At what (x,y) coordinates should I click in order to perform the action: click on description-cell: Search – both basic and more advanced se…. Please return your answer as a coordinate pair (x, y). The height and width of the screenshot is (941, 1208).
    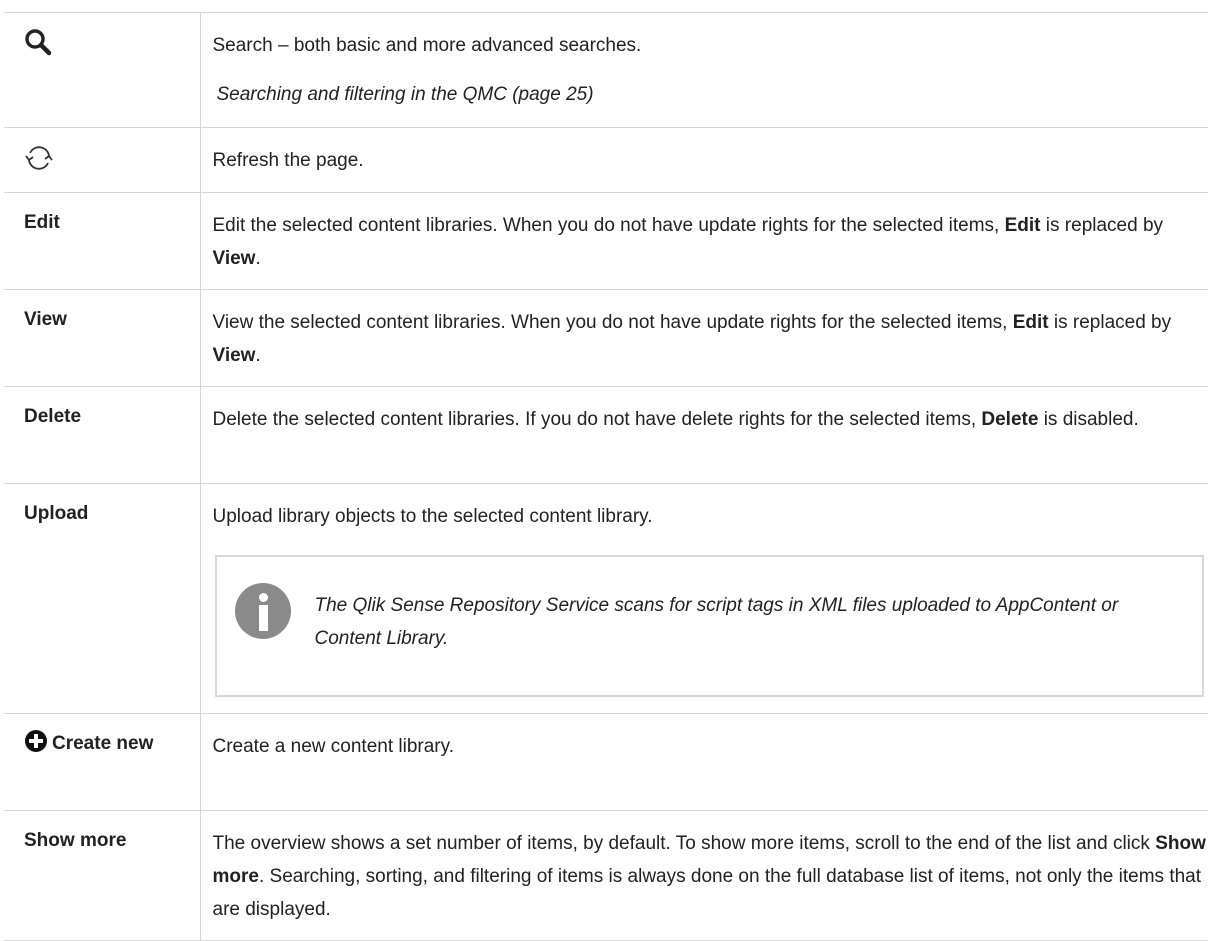
    Looking at the image, I should click on (704, 70).